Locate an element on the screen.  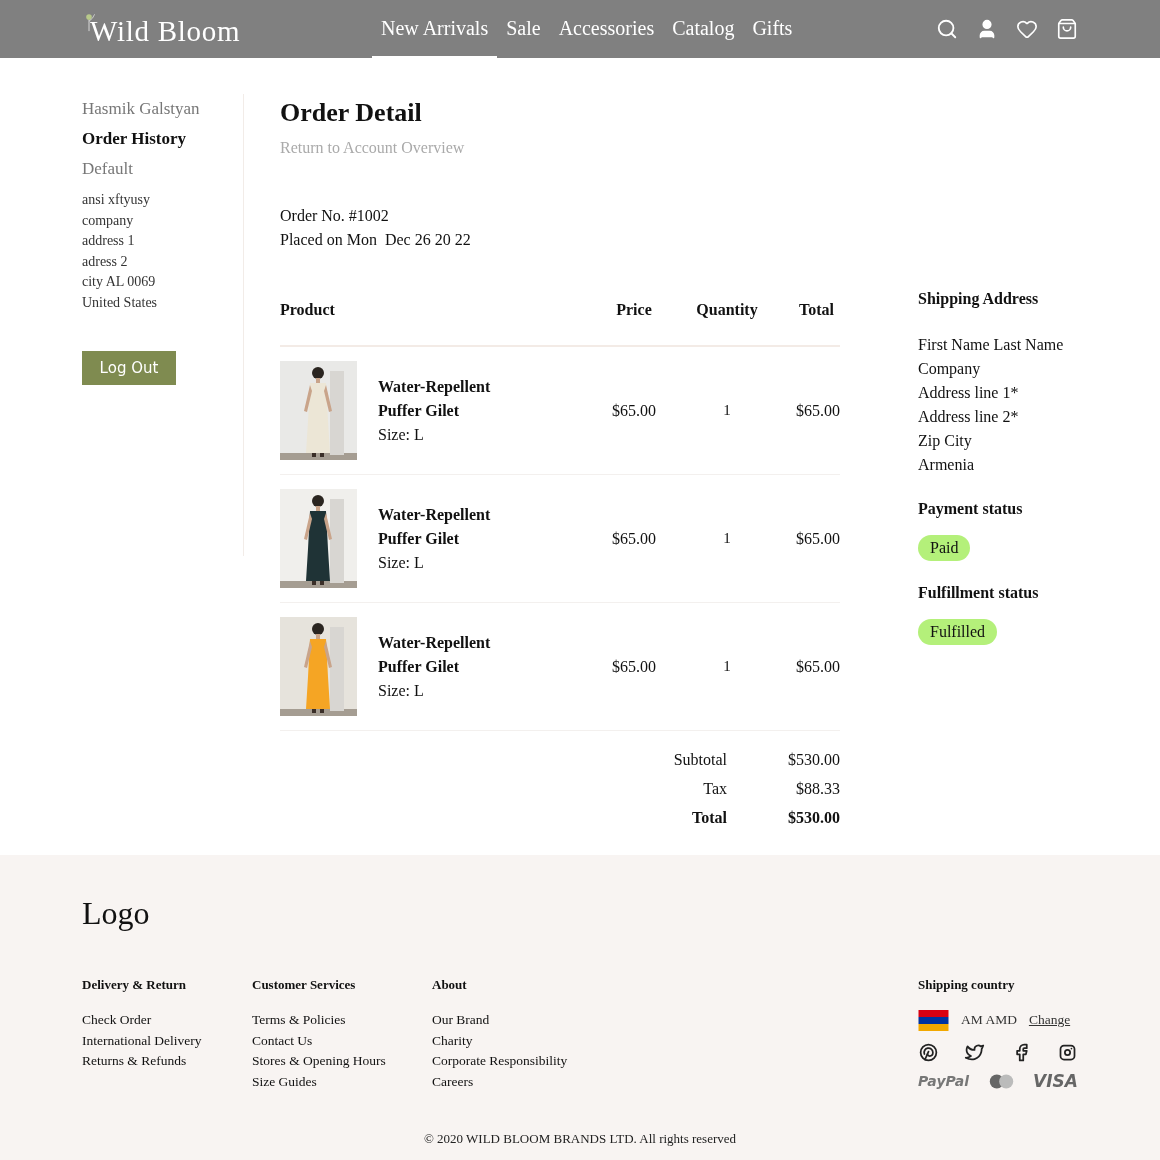
footer-link: Returns & Refunds is located at coordinates (167, 1061).